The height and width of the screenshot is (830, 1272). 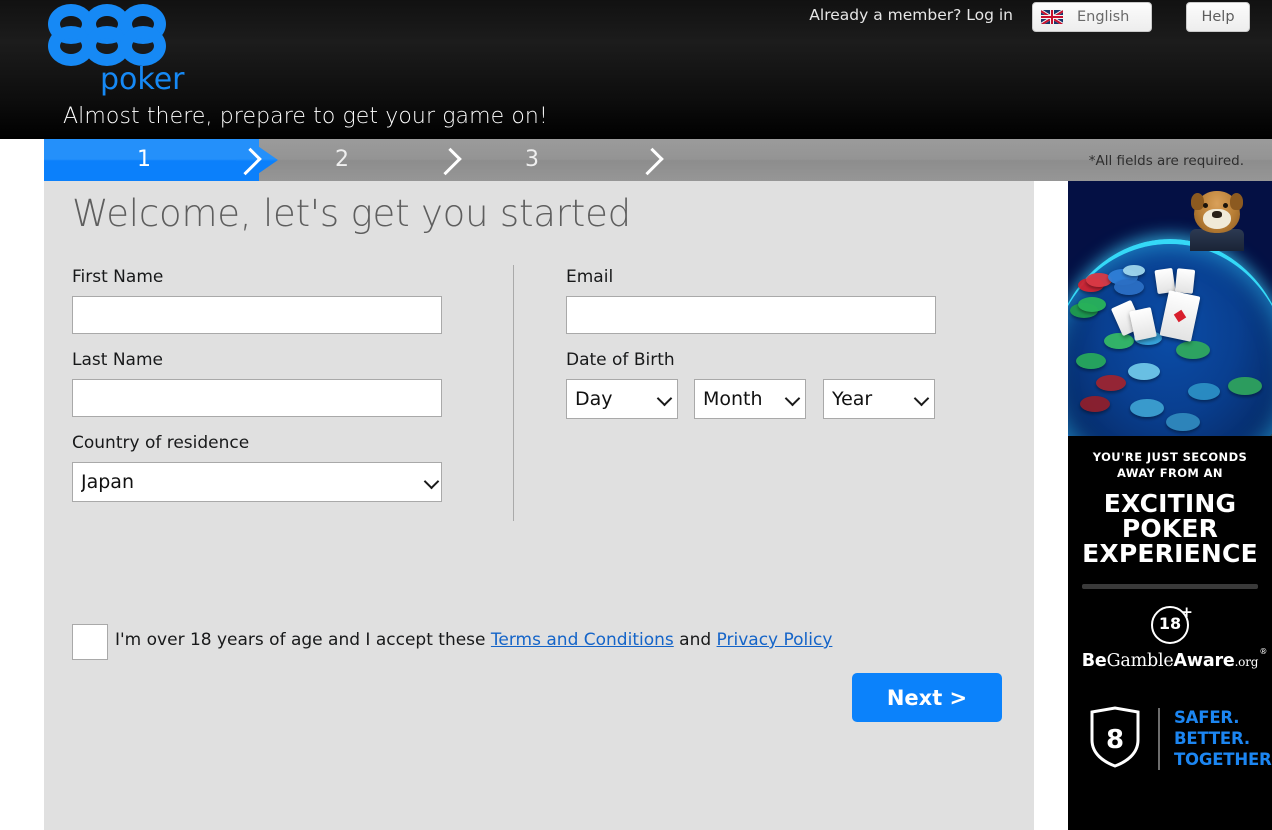 I want to click on page-title: Welcome, let's get you started, so click(x=351, y=213).